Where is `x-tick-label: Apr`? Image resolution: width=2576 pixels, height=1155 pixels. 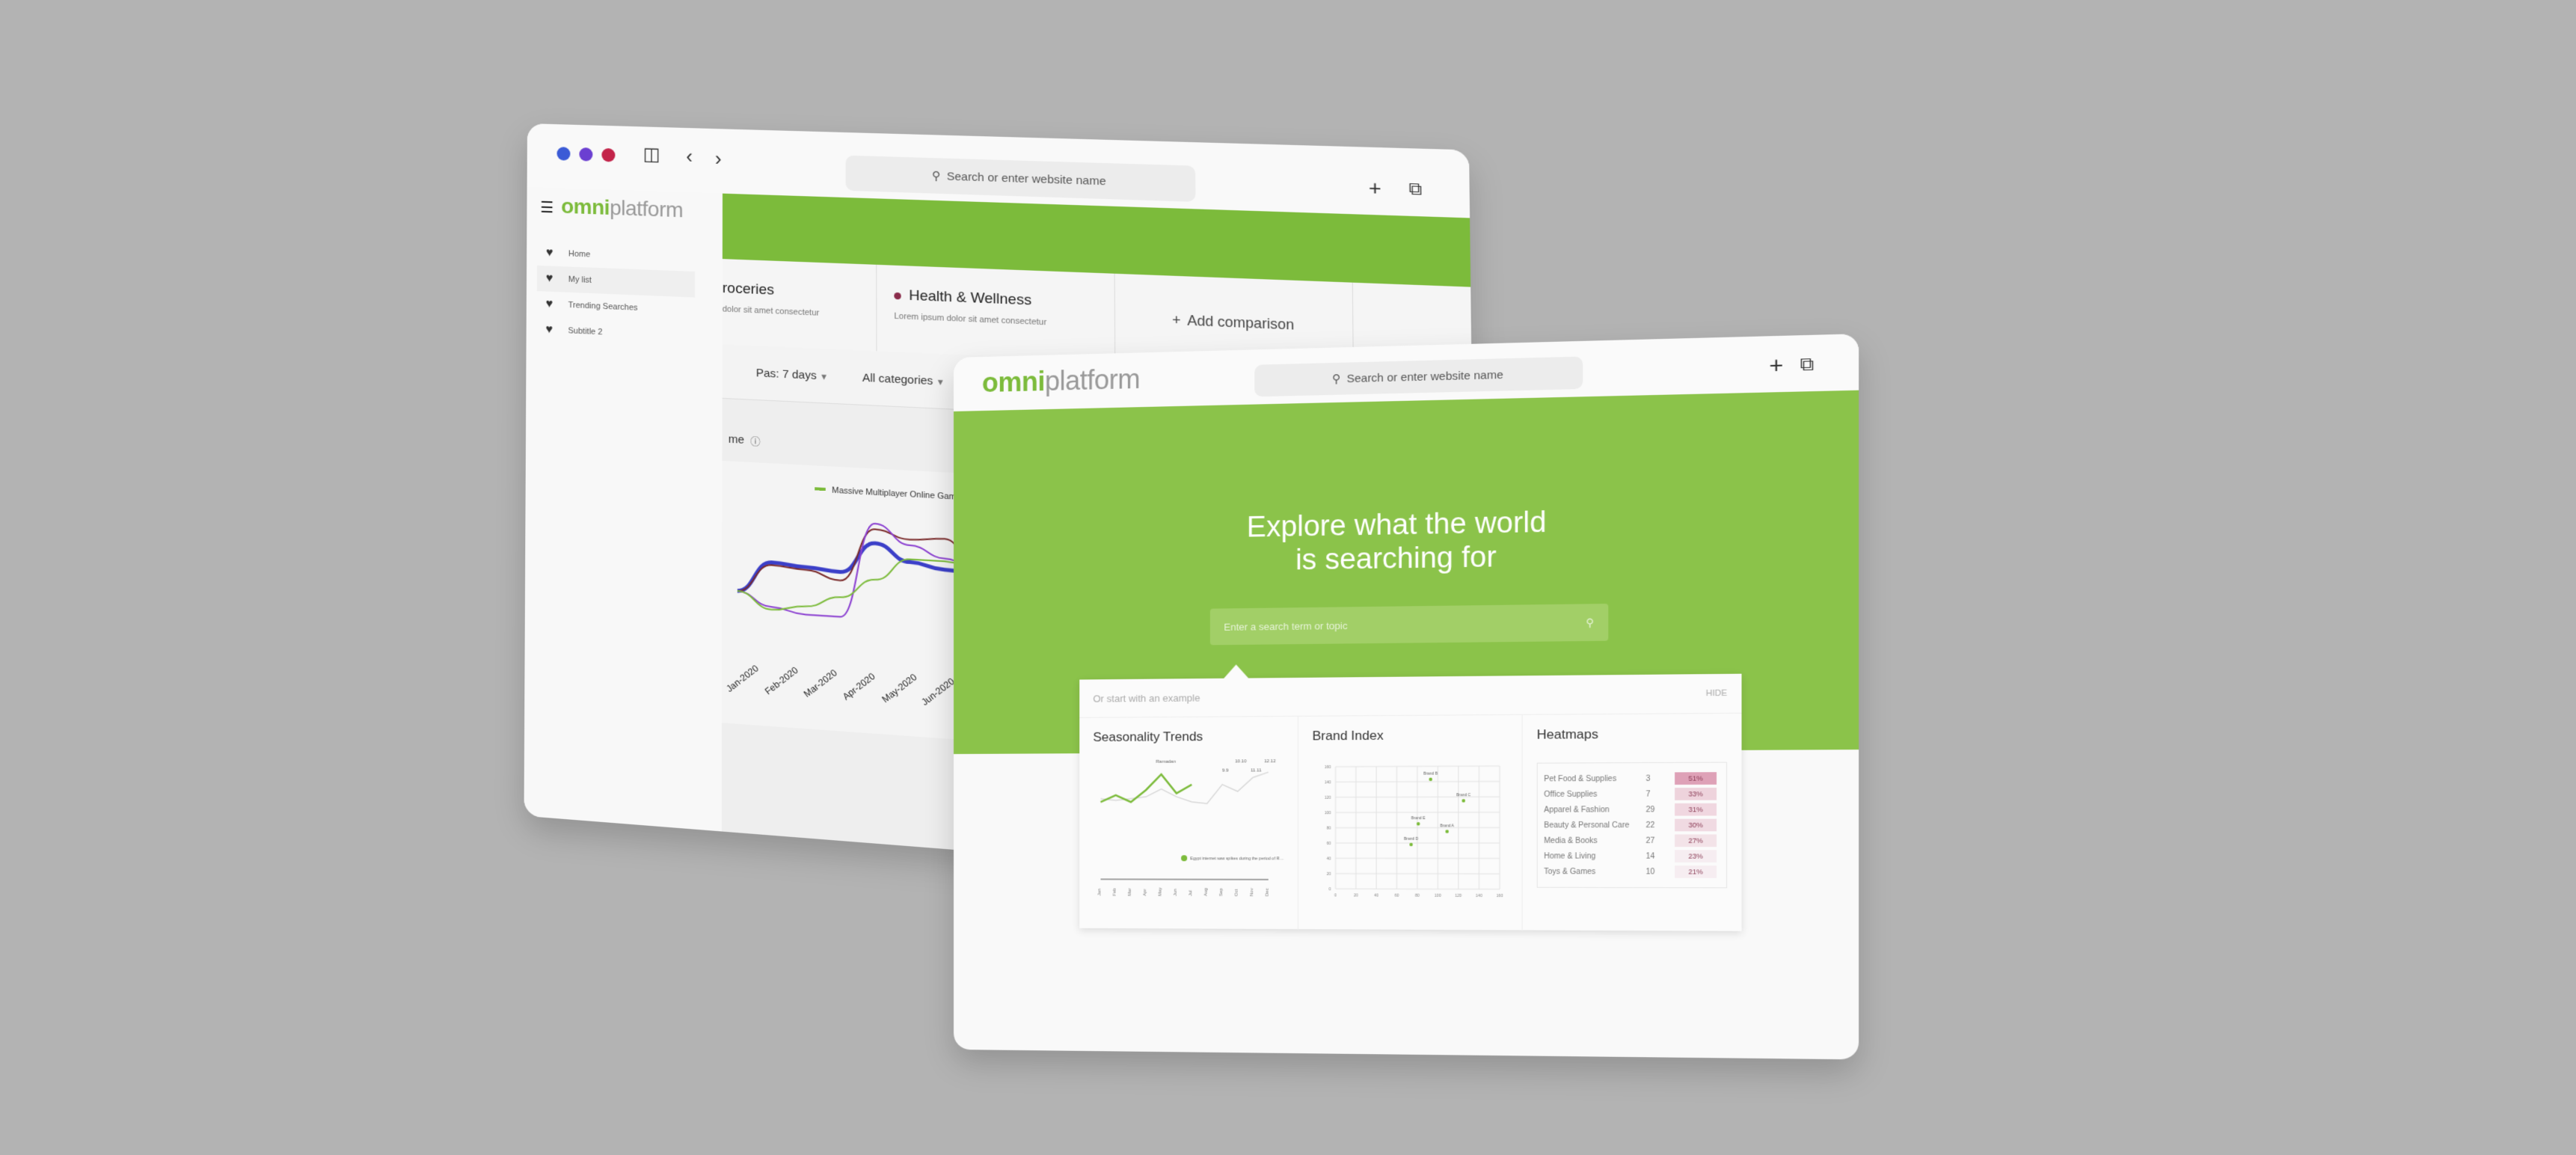 x-tick-label: Apr is located at coordinates (1145, 892).